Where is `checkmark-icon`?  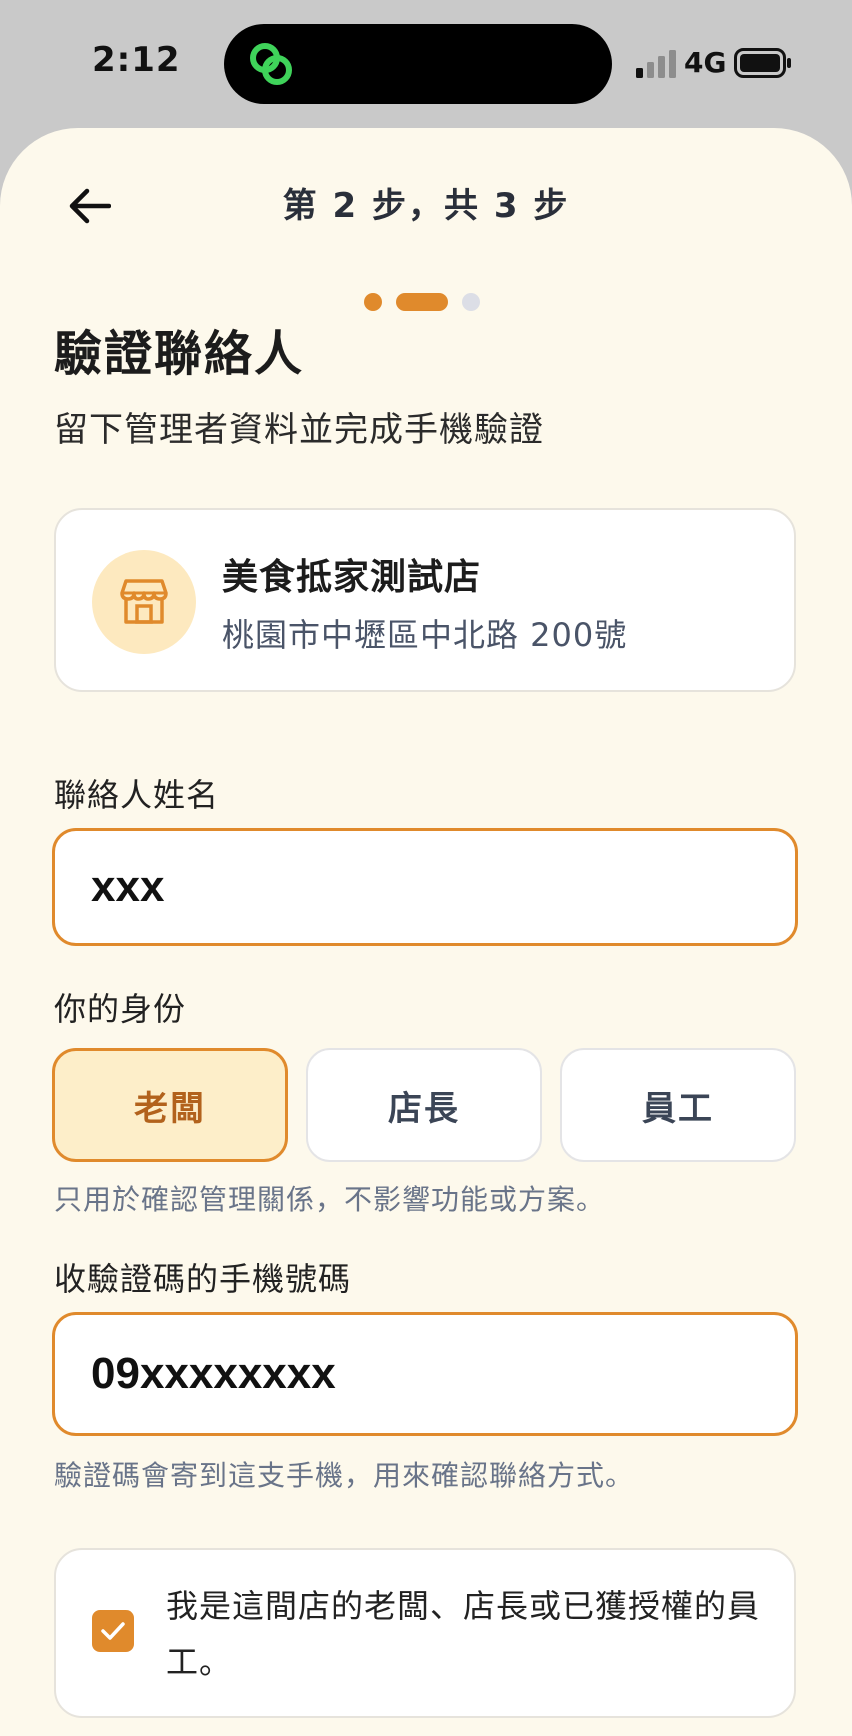
checkmark-icon is located at coordinates (113, 1631).